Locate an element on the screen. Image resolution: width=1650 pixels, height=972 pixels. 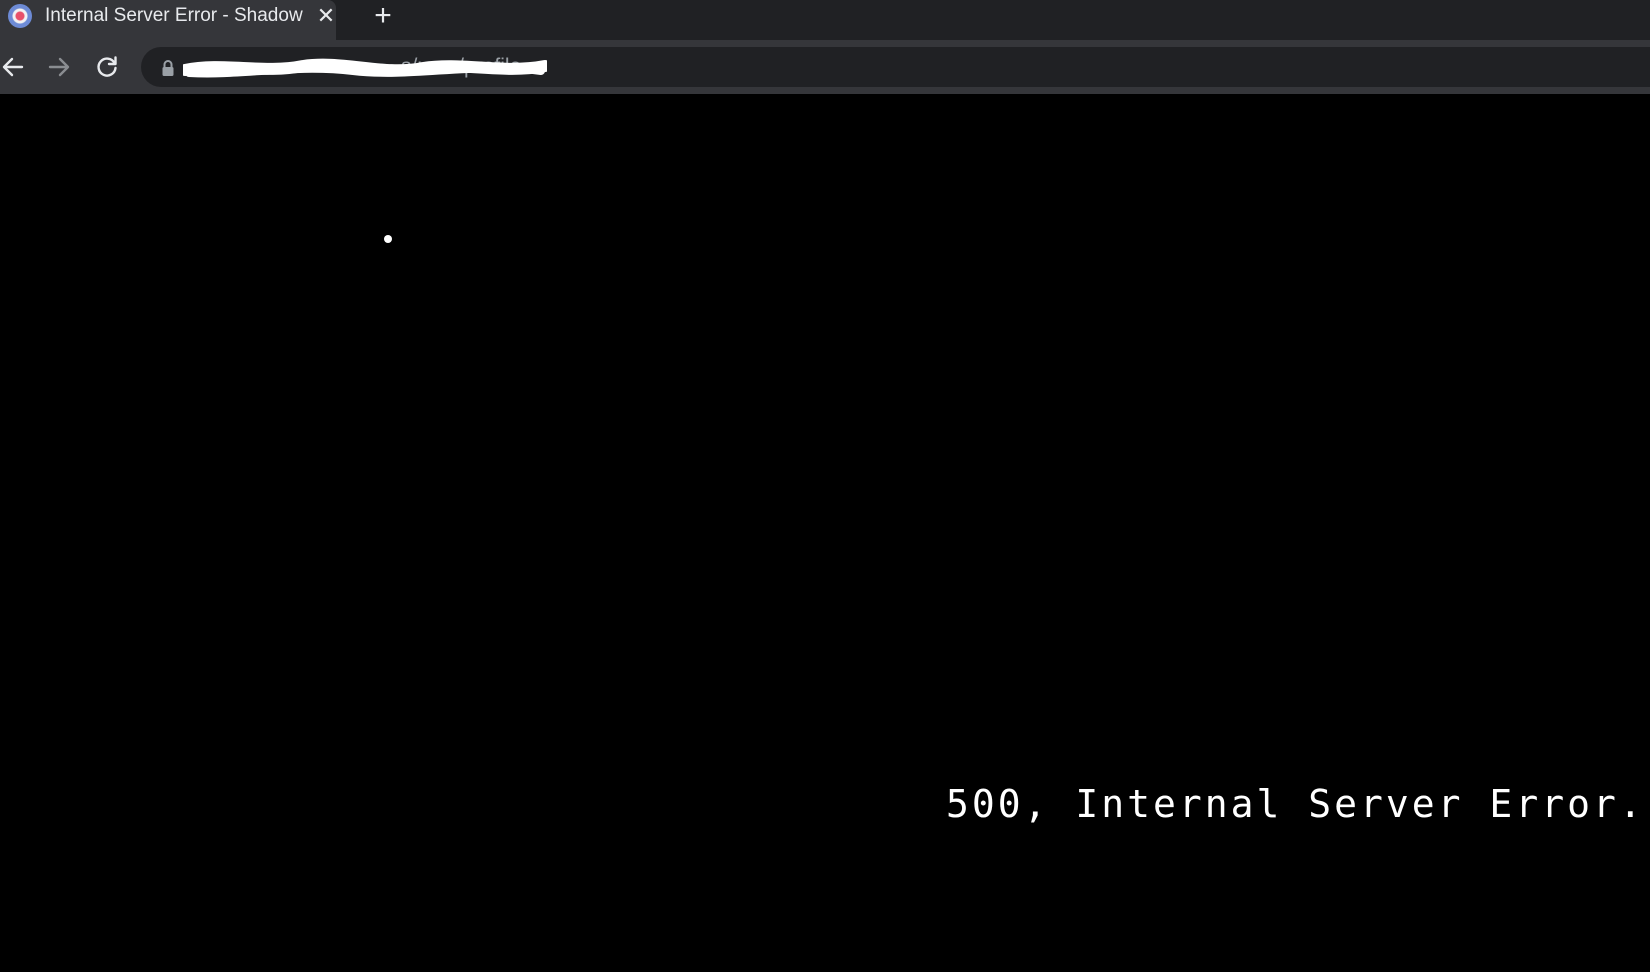
address-bar: s/user/profile is located at coordinates (895, 67).